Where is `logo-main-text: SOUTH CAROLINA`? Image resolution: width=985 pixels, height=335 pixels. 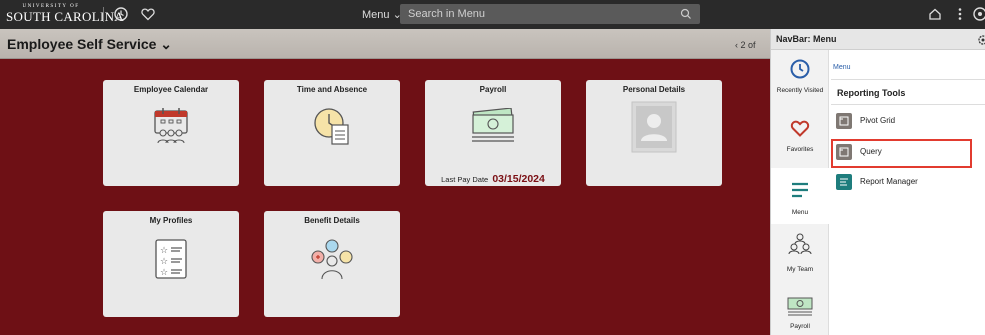 logo-main-text: SOUTH CAROLINA is located at coordinates (65, 16).